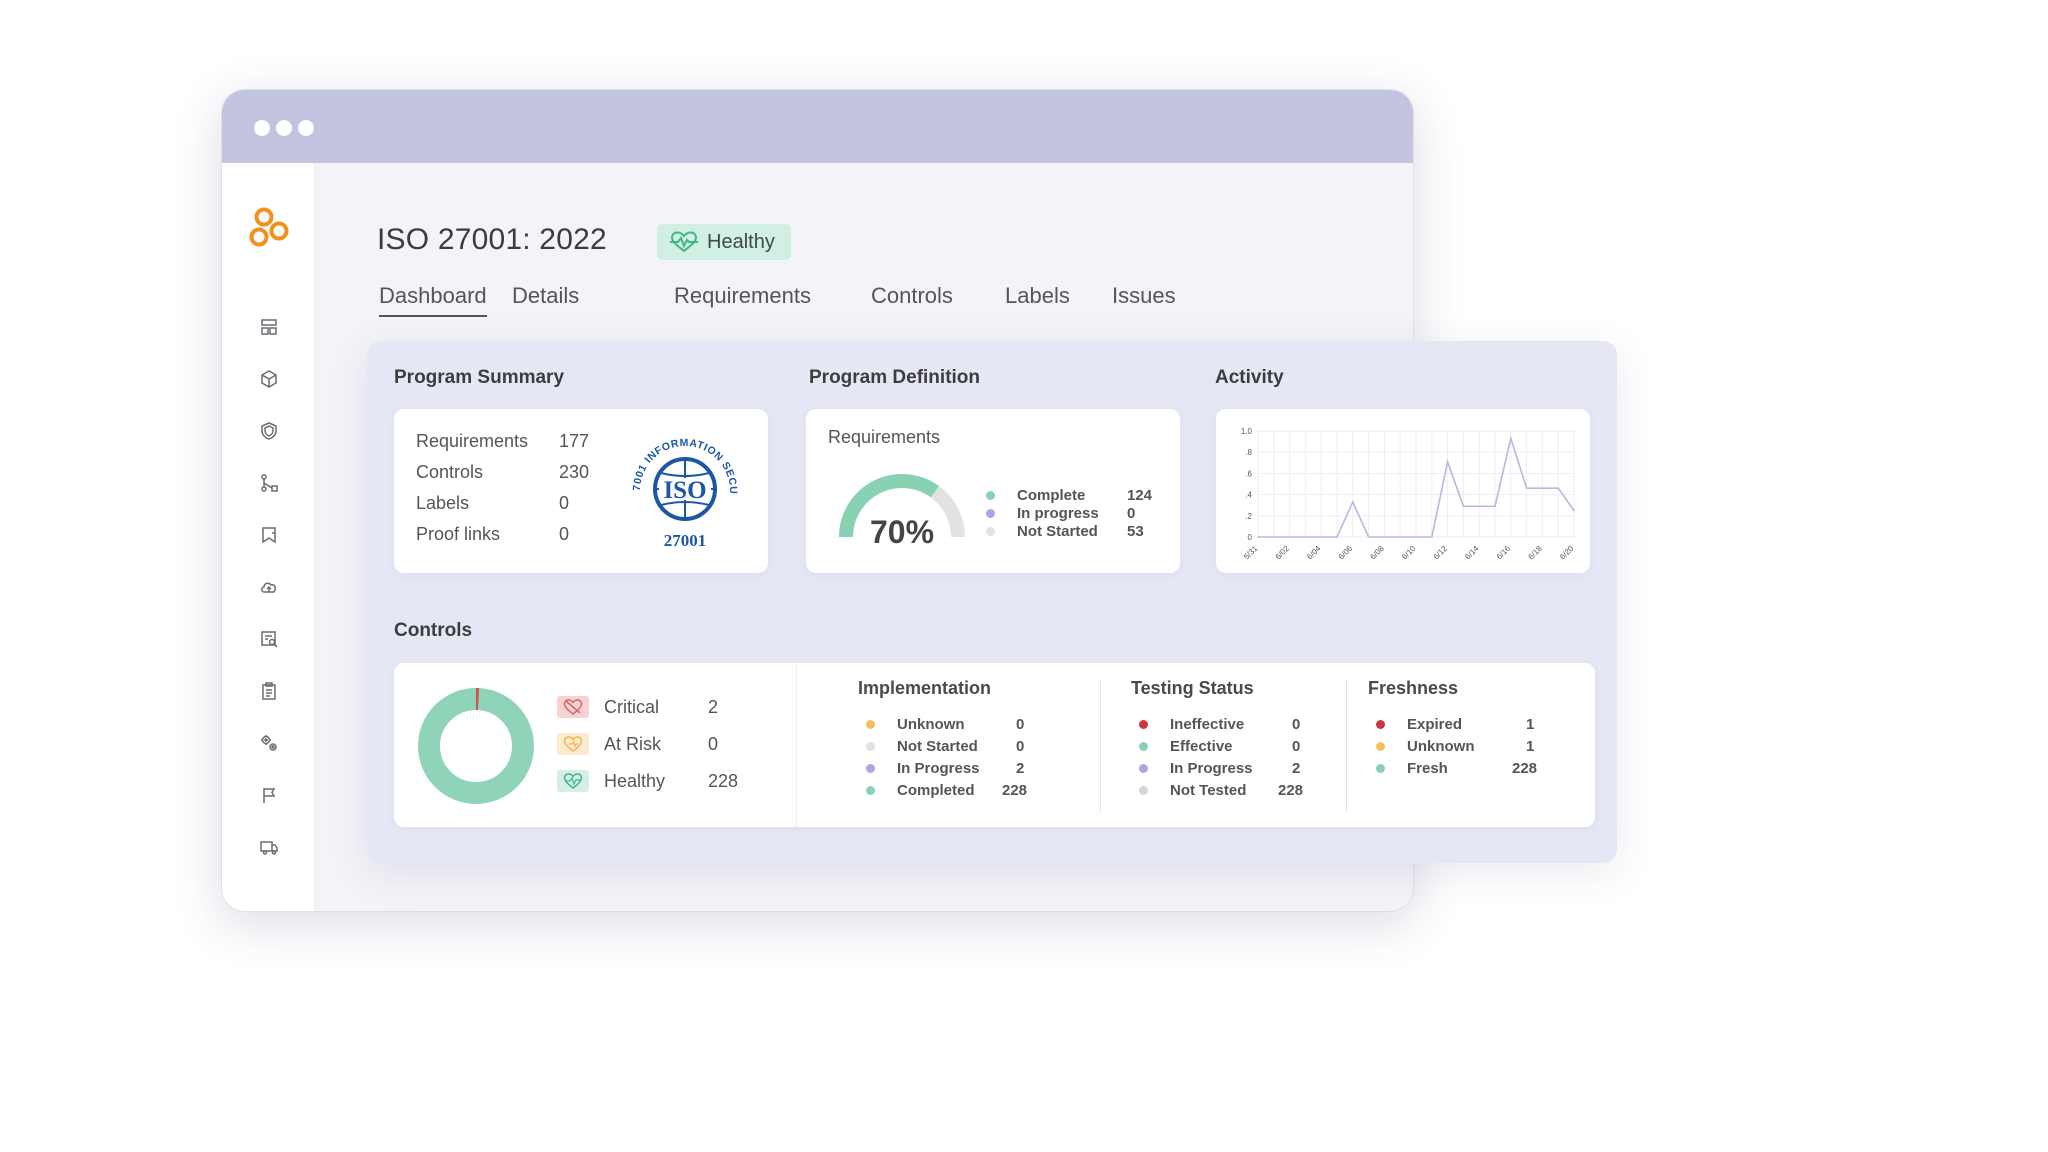 The width and height of the screenshot is (2048, 1152). I want to click on legend-label: Unknown, so click(1441, 746).